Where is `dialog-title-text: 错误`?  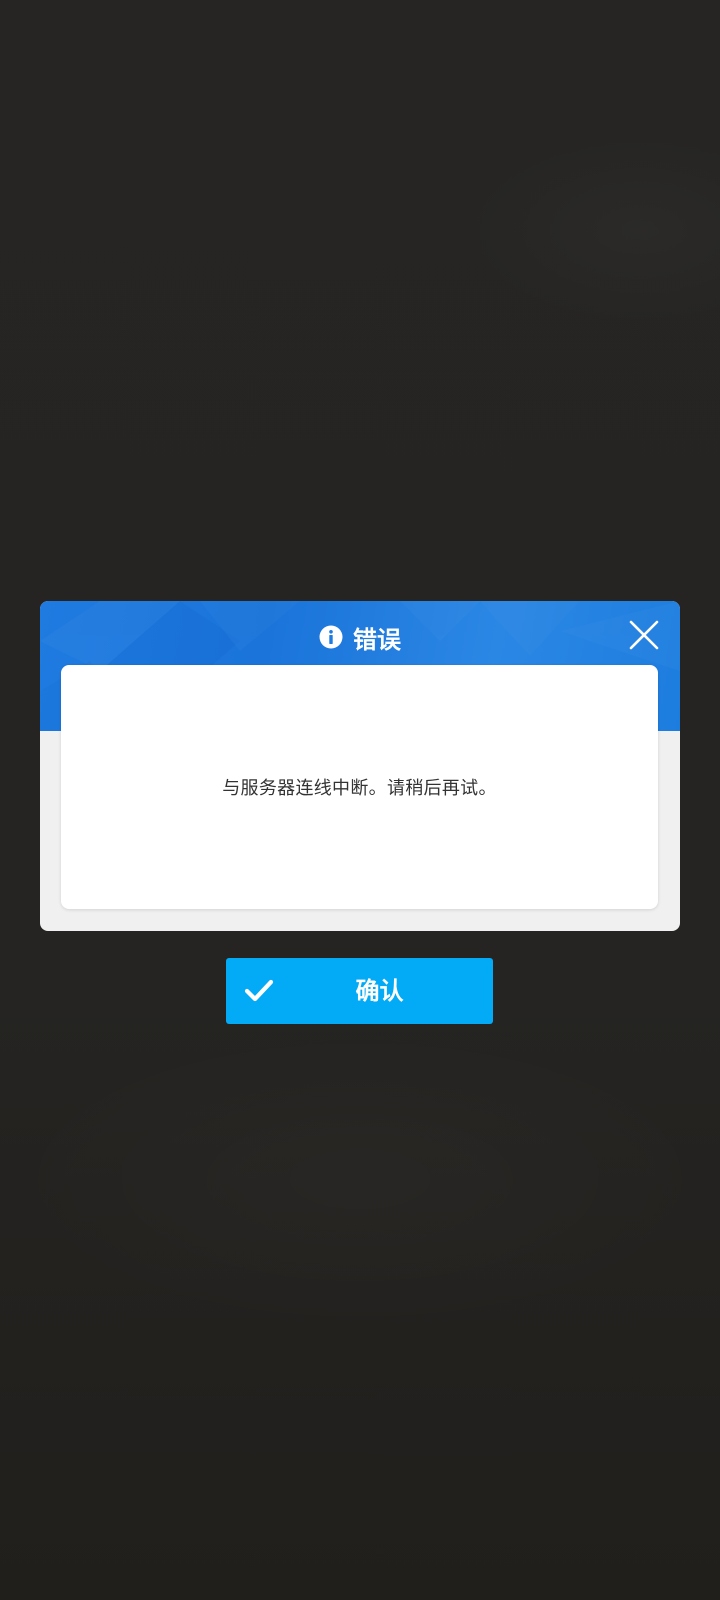 dialog-title-text: 错误 is located at coordinates (377, 639).